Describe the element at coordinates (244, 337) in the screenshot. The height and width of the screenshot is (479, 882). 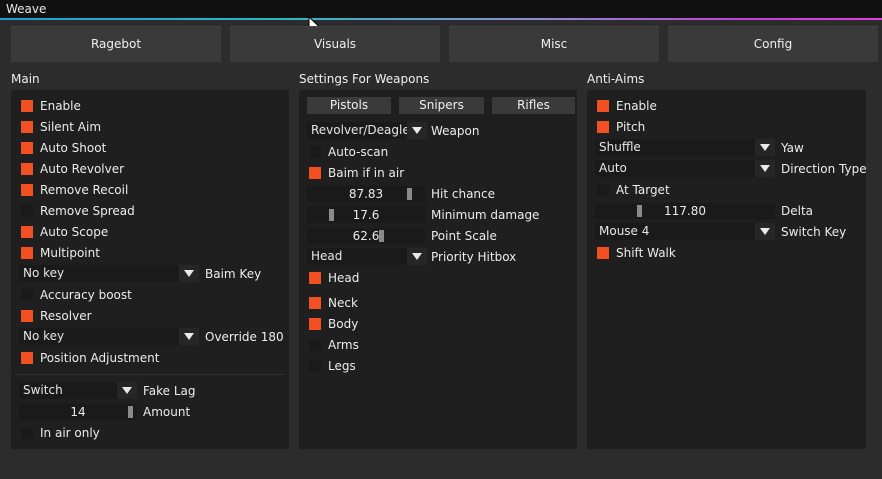
I see `override-180-label: Override 180` at that location.